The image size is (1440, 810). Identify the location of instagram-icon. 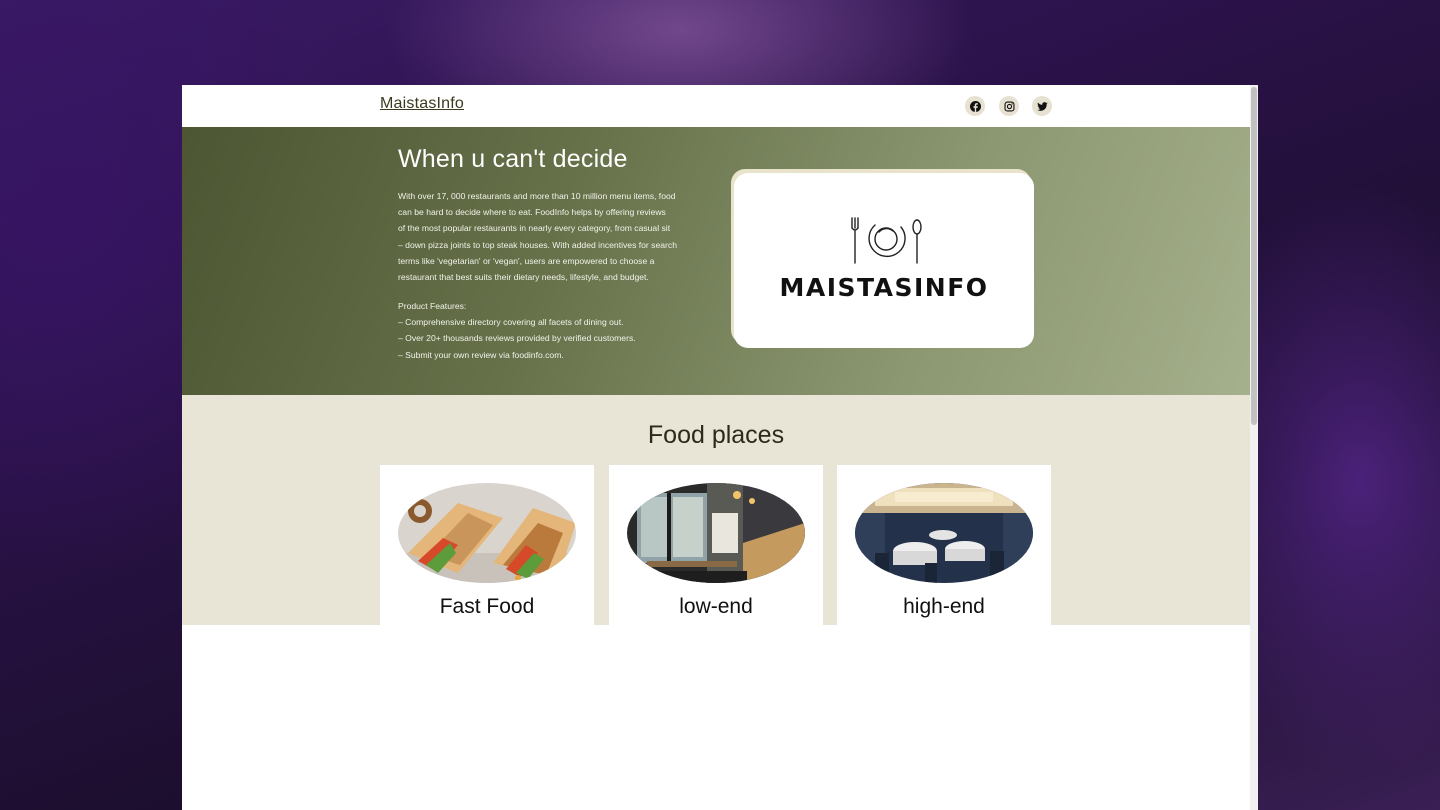
(1009, 106).